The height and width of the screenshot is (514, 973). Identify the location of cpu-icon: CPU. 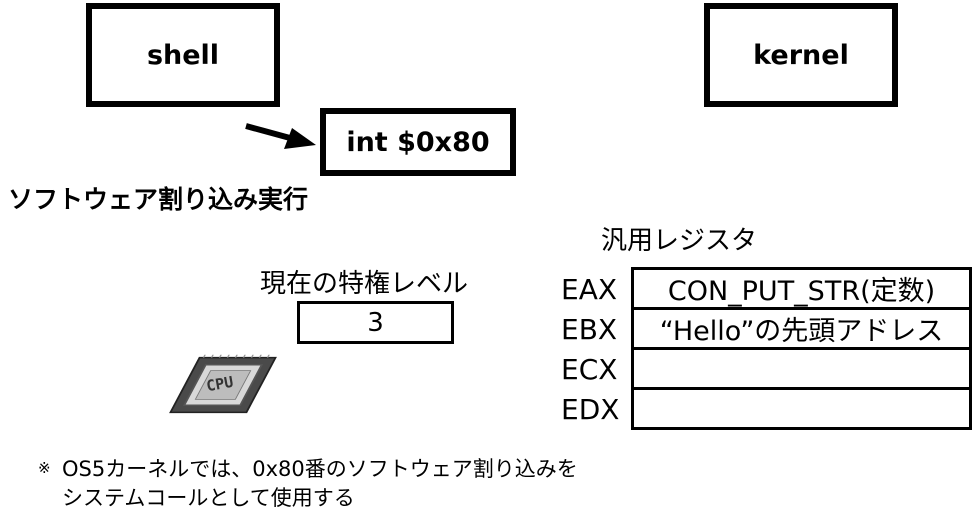
(223, 384).